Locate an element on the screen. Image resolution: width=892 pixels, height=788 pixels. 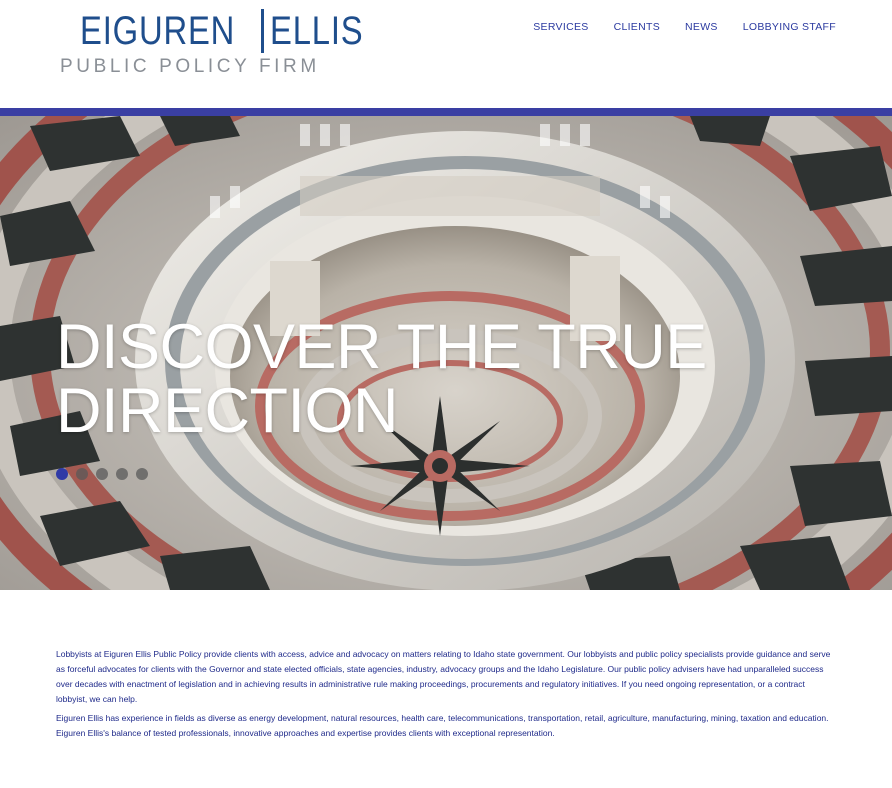
slider-pagination is located at coordinates (102, 474).